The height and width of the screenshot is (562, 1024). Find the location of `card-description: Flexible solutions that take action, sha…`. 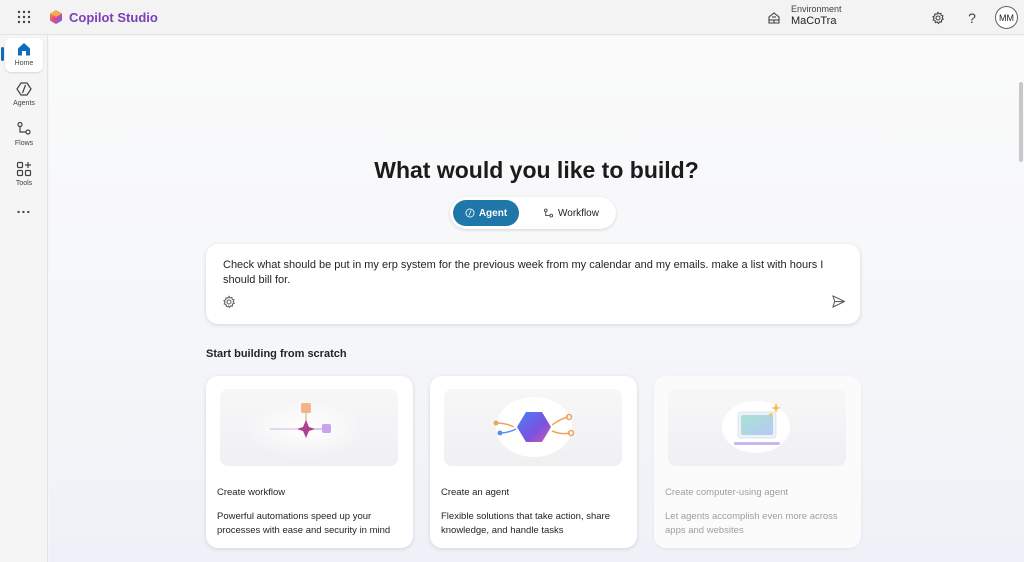

card-description: Flexible solutions that take action, sha… is located at coordinates (525, 523).